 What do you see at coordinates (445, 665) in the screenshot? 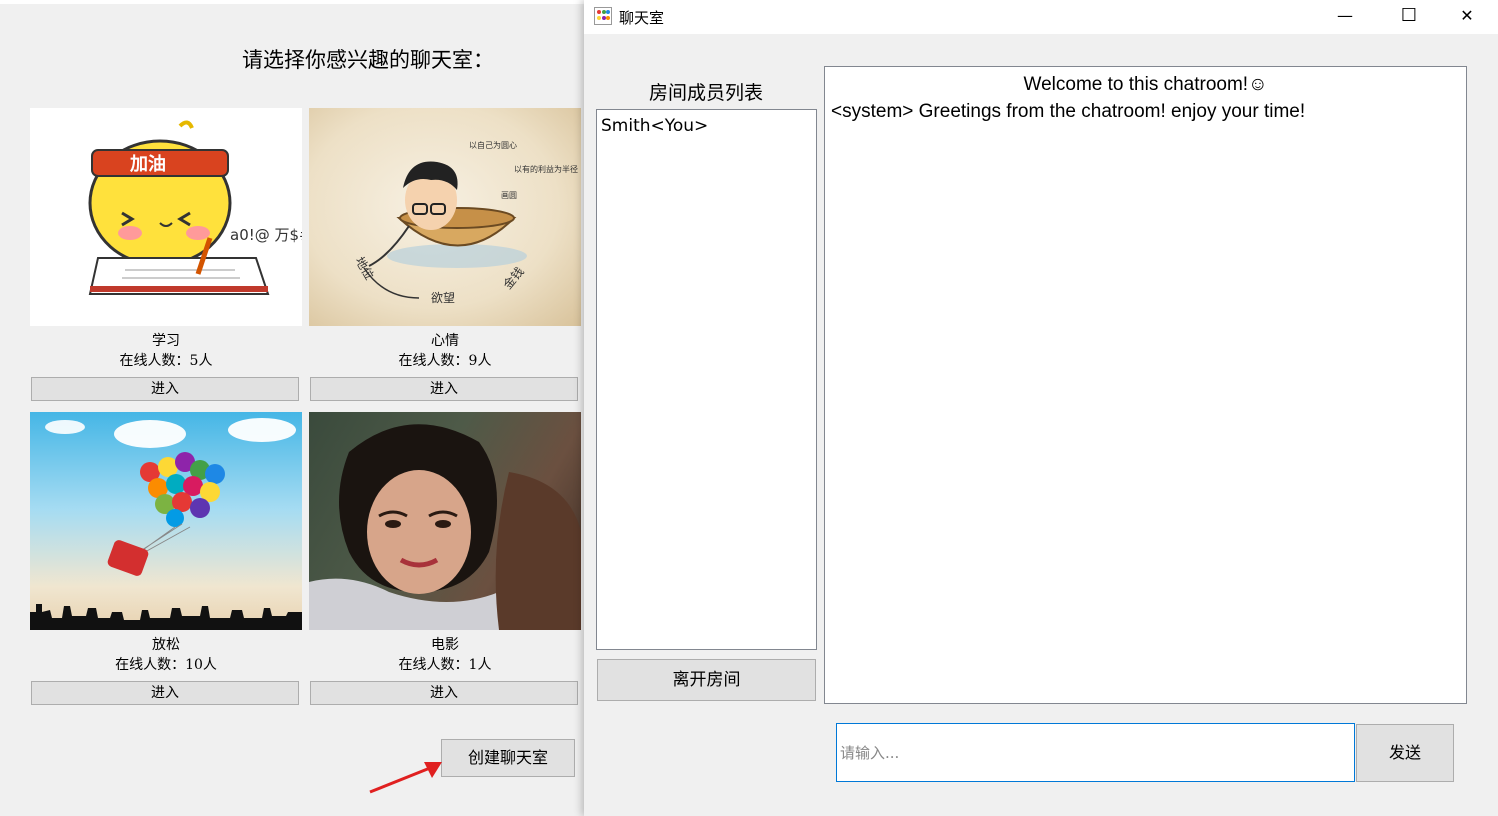
I see `room-online-count: 在线人数：1人` at bounding box center [445, 665].